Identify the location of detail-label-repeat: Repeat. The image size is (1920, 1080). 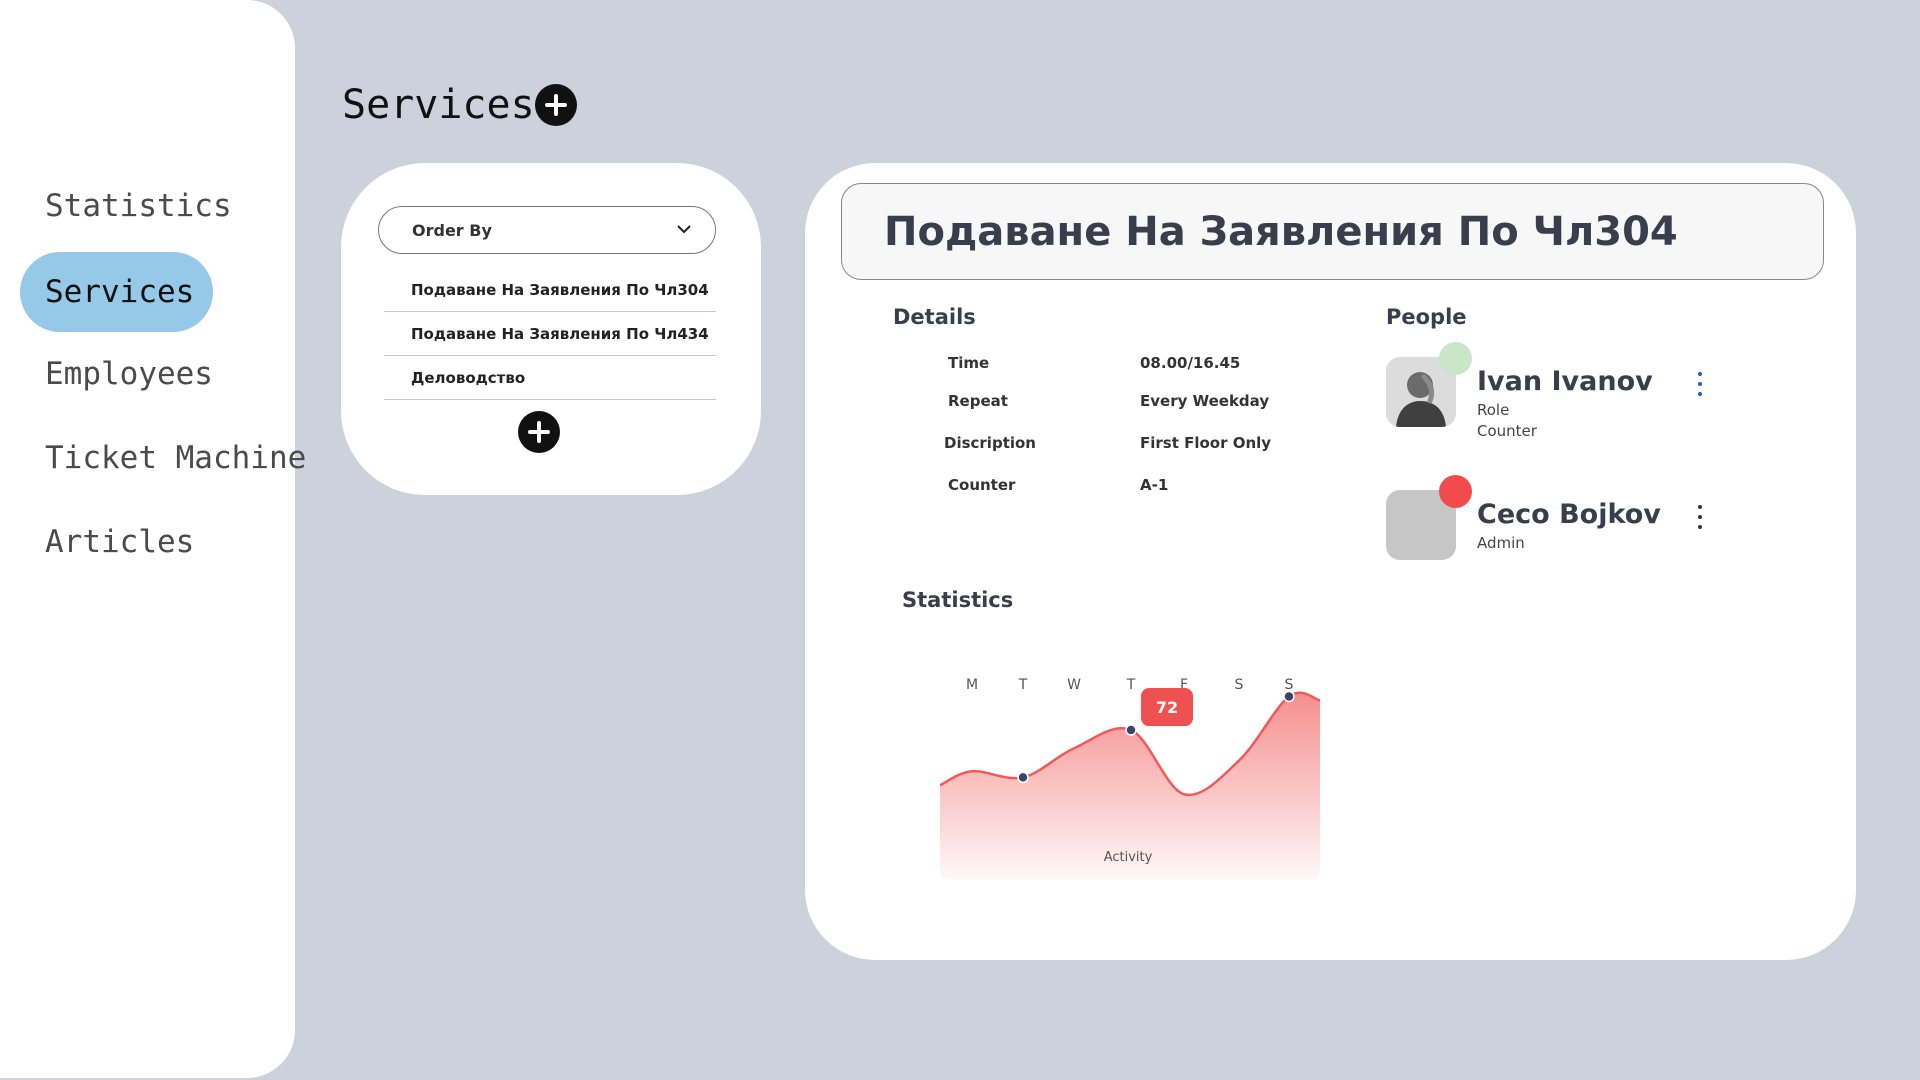
(978, 401).